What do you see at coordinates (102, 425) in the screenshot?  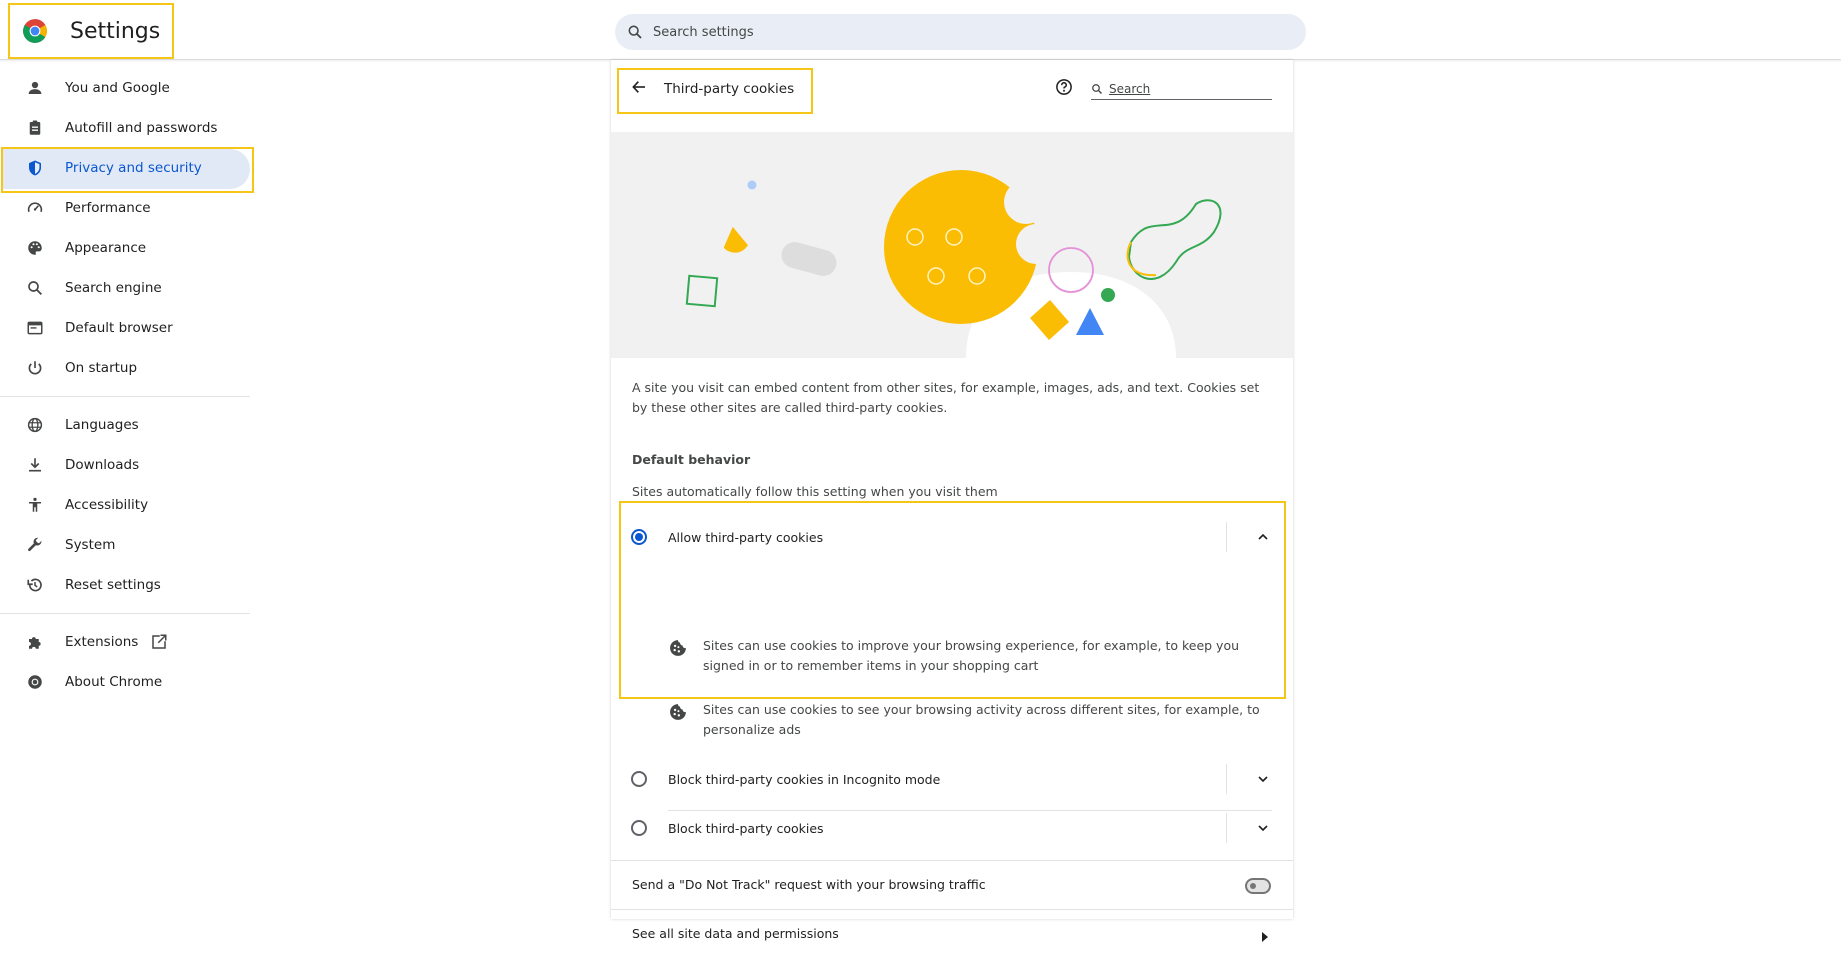 I see `sidebar-item-label: Languages` at bounding box center [102, 425].